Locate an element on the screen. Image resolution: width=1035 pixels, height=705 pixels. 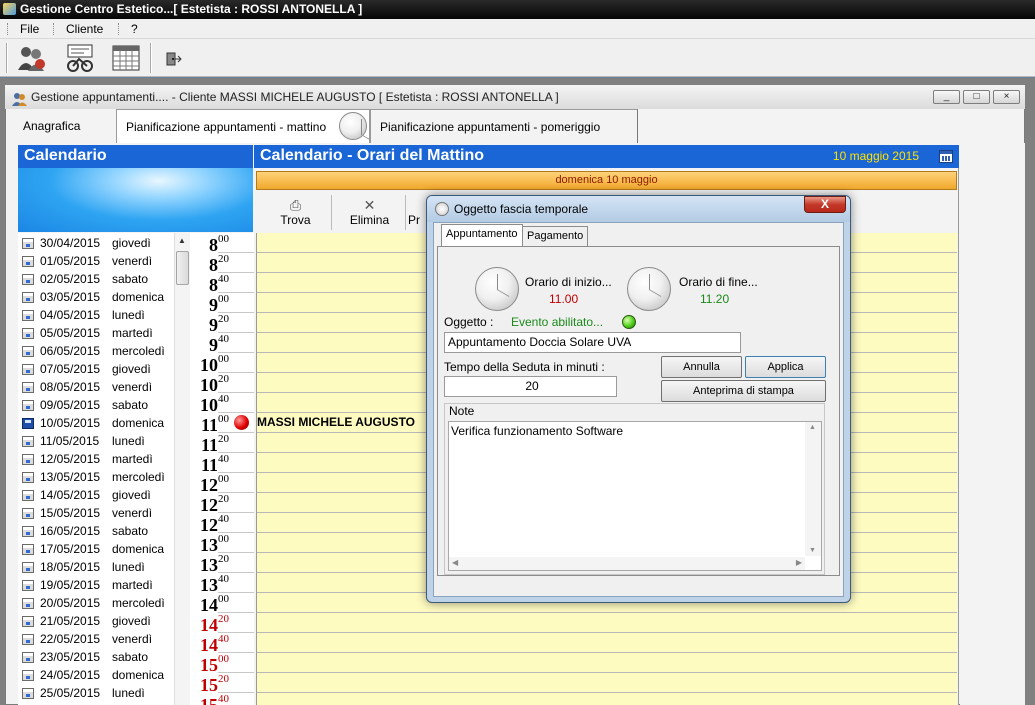
scroll-left-icon: ◀ is located at coordinates (455, 562).